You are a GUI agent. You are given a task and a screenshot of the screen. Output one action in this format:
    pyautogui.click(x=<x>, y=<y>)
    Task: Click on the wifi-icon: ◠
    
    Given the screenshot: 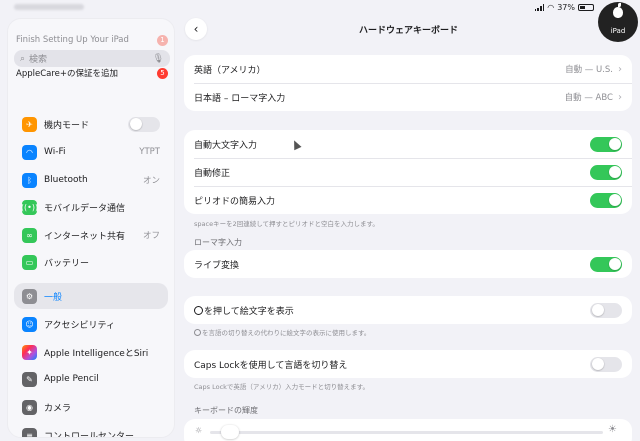 What is the action you would take?
    pyautogui.click(x=29, y=152)
    